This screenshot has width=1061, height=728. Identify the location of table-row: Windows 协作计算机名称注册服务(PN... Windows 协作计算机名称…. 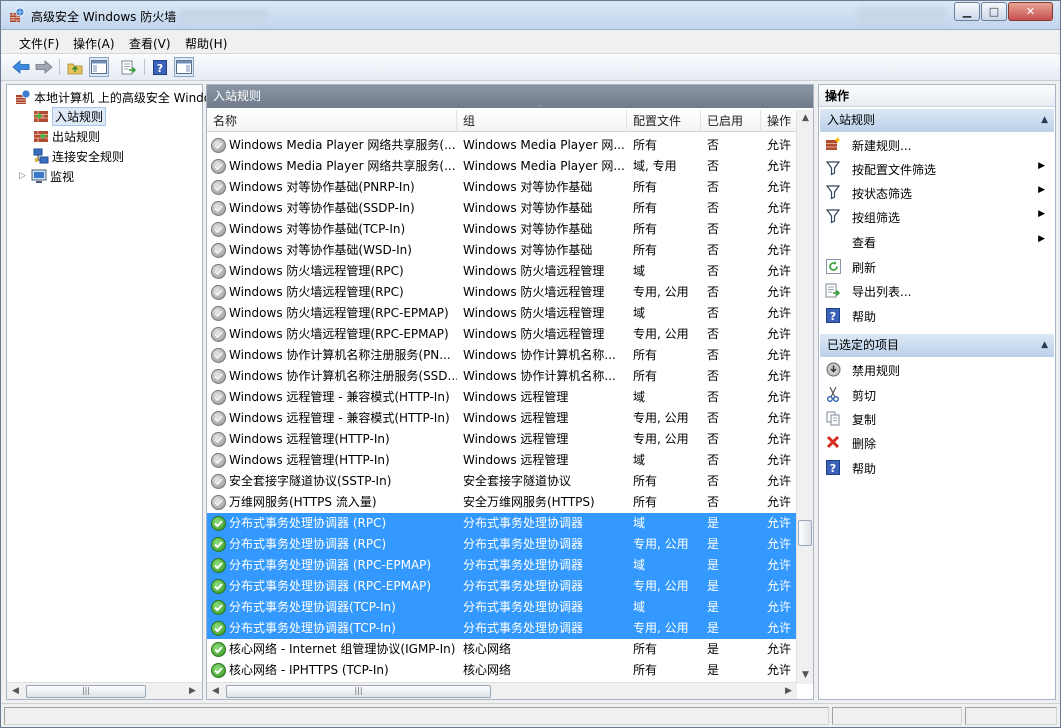
(502, 355).